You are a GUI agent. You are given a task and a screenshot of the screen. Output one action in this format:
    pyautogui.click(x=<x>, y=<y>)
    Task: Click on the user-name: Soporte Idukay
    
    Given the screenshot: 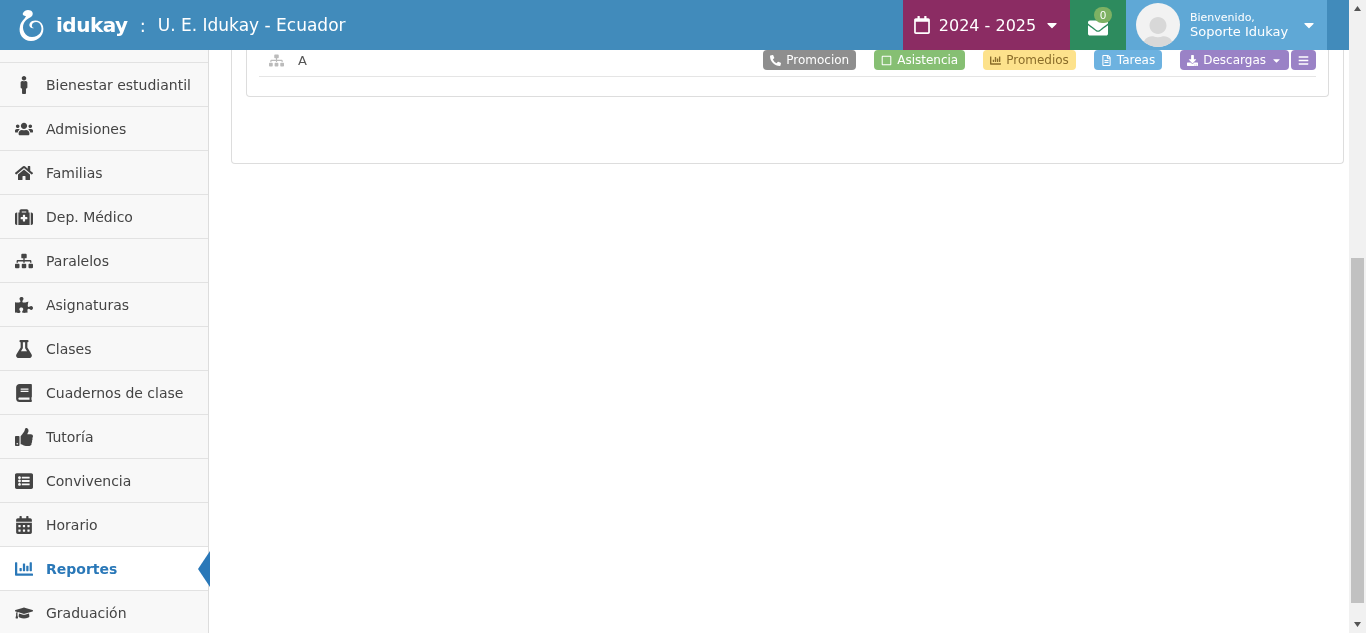 What is the action you would take?
    pyautogui.click(x=1239, y=31)
    